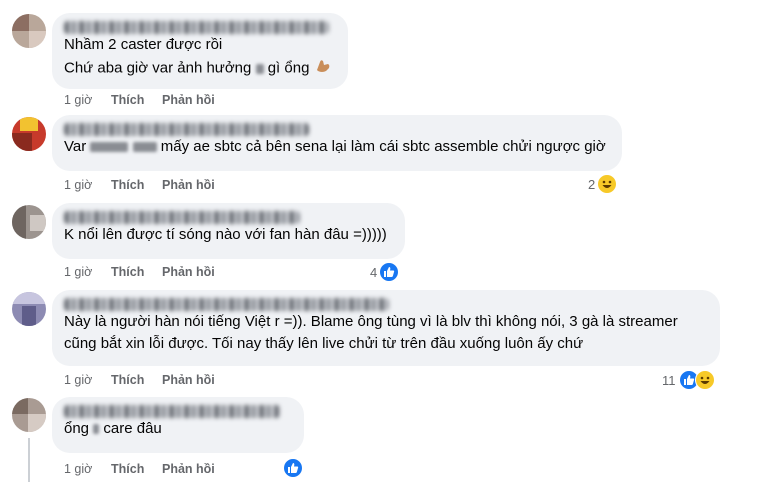 This screenshot has width=764, height=482. I want to click on reaction-count: 4, so click(374, 272).